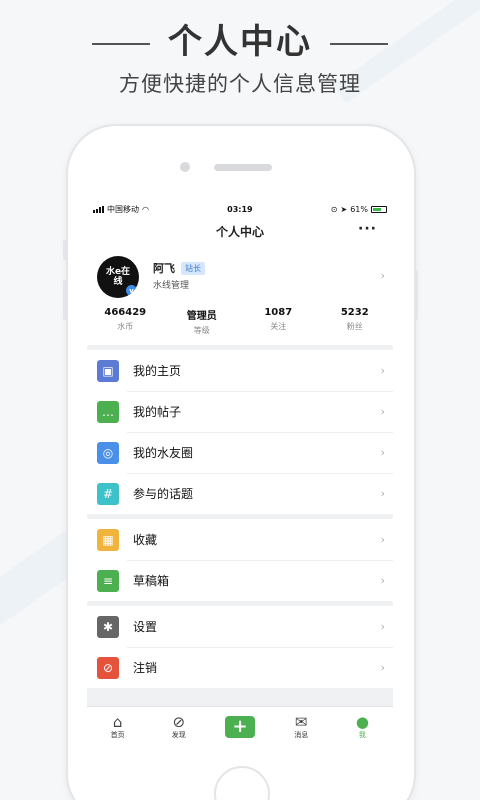 Image resolution: width=480 pixels, height=800 pixels. What do you see at coordinates (117, 721) in the screenshot?
I see `home-icon: ⌂` at bounding box center [117, 721].